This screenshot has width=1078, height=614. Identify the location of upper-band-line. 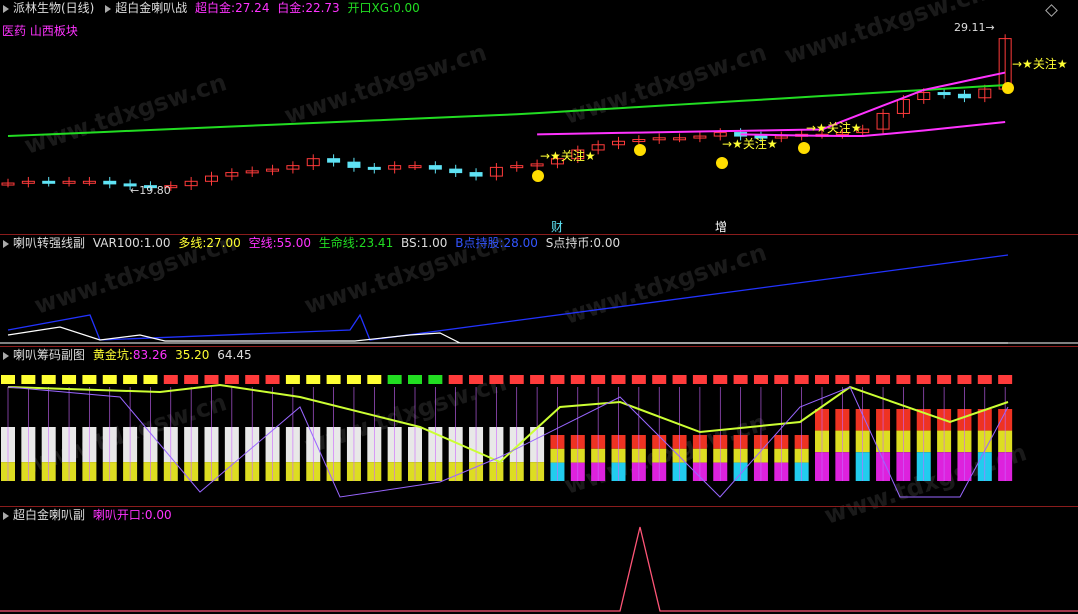
(771, 103).